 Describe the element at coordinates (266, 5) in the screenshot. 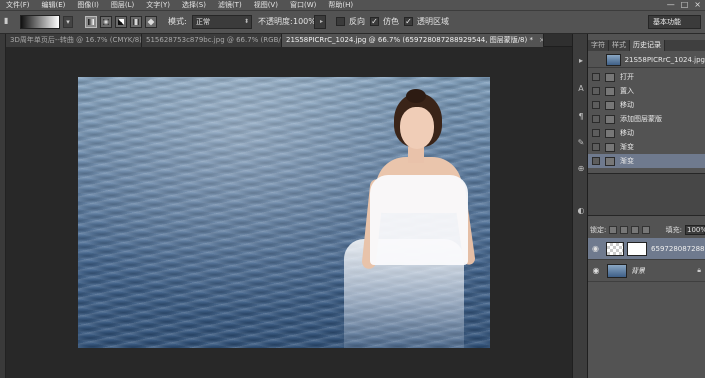

I see `menu-view: 视图(V)` at that location.